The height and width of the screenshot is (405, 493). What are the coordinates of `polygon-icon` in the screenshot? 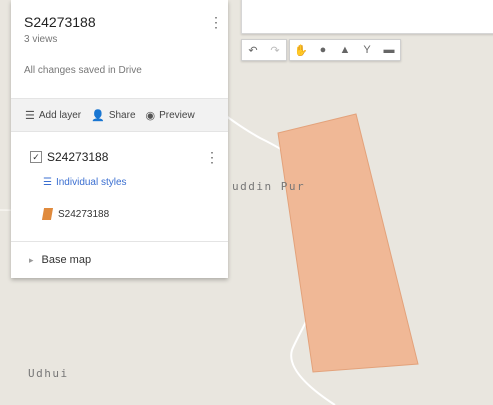 It's located at (47, 214).